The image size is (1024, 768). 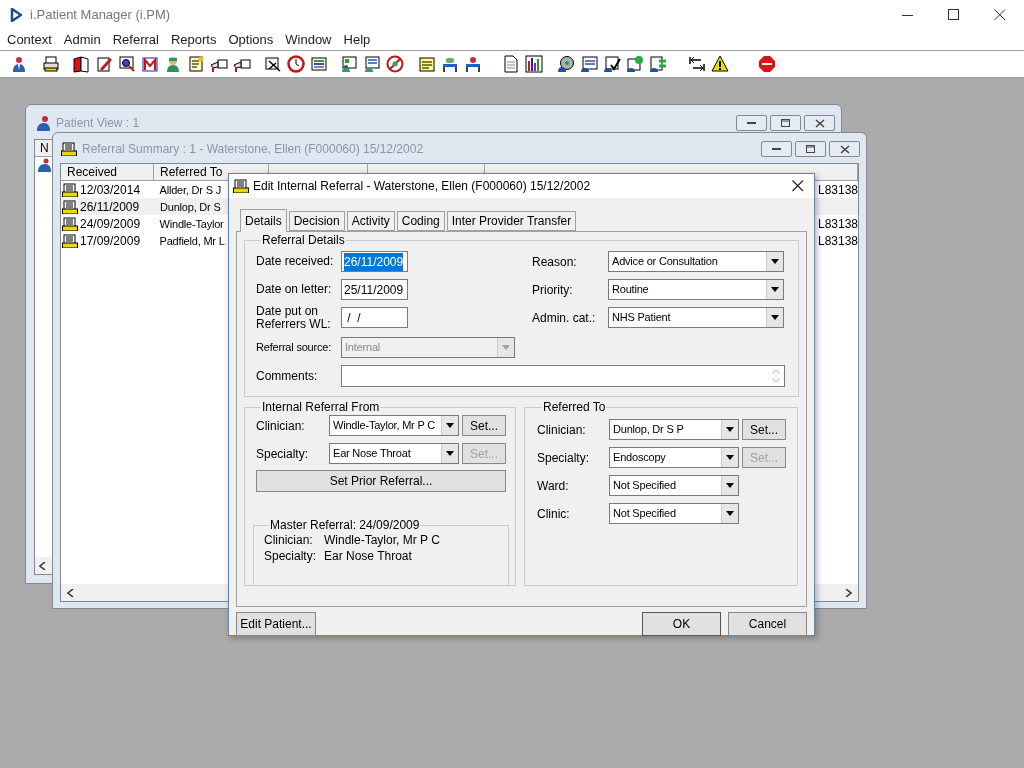 What do you see at coordinates (69, 149) in the screenshot?
I see `card-file-icon` at bounding box center [69, 149].